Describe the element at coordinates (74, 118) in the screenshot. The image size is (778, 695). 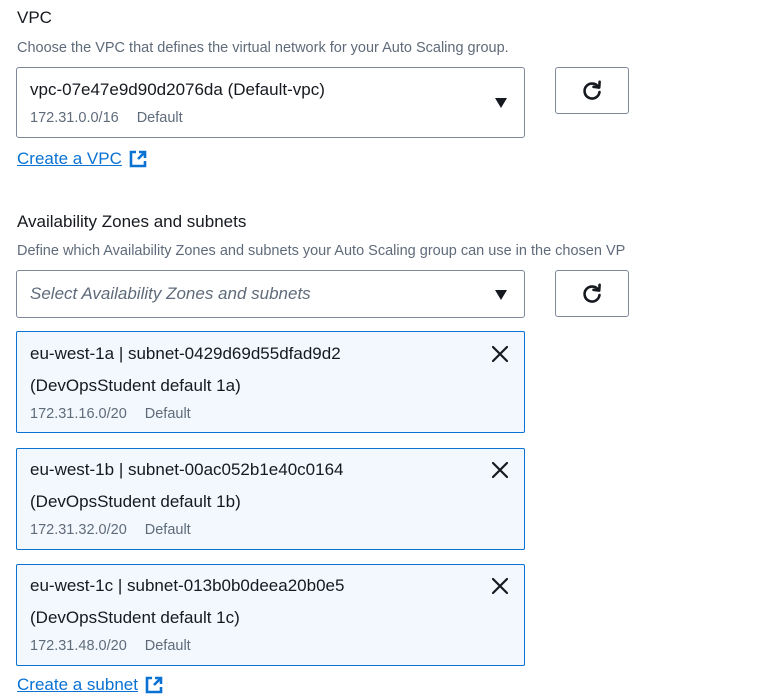
I see `vpc-cidr: 172.31.0.0/16` at that location.